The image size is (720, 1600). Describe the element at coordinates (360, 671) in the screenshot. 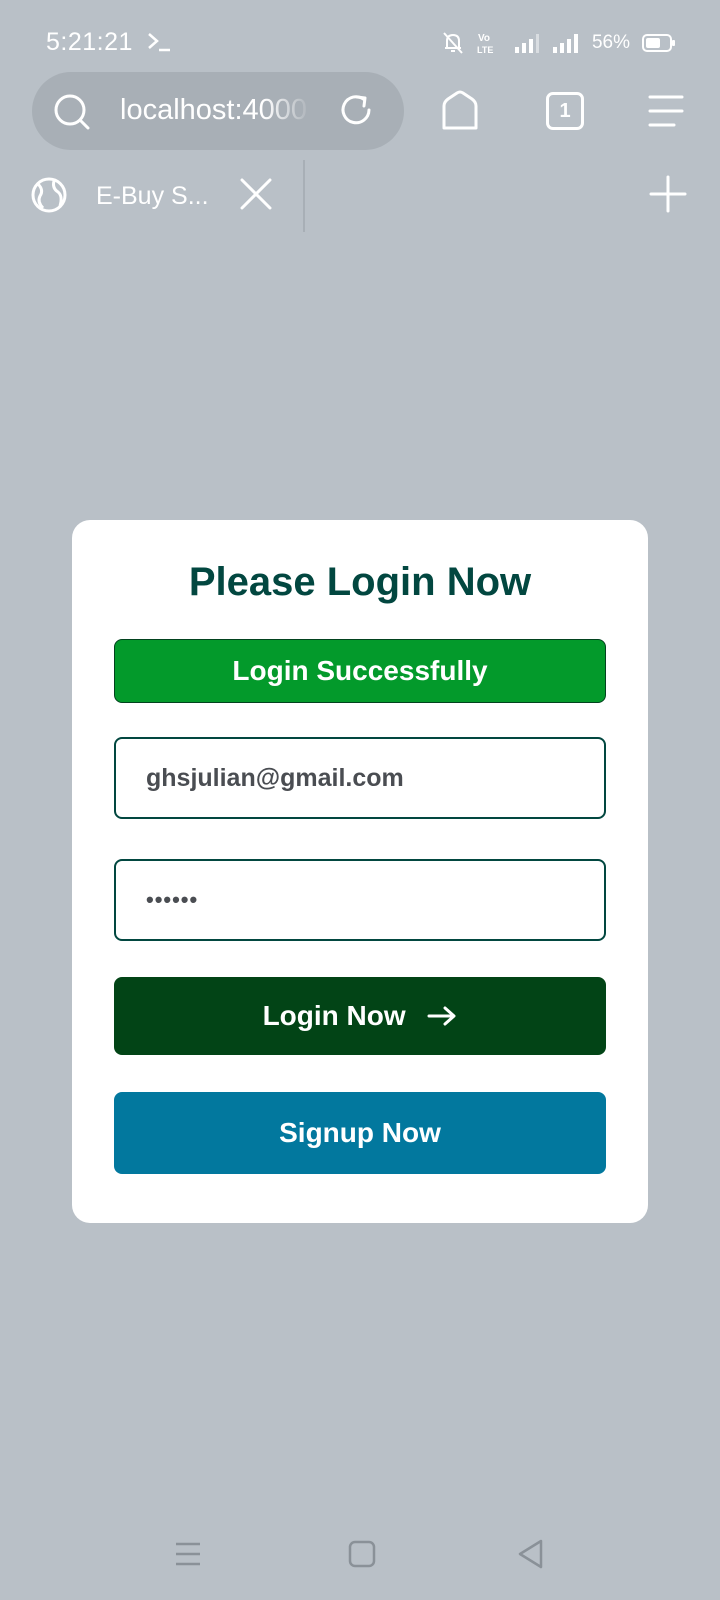

I see `success-alert: Login Successfully` at that location.